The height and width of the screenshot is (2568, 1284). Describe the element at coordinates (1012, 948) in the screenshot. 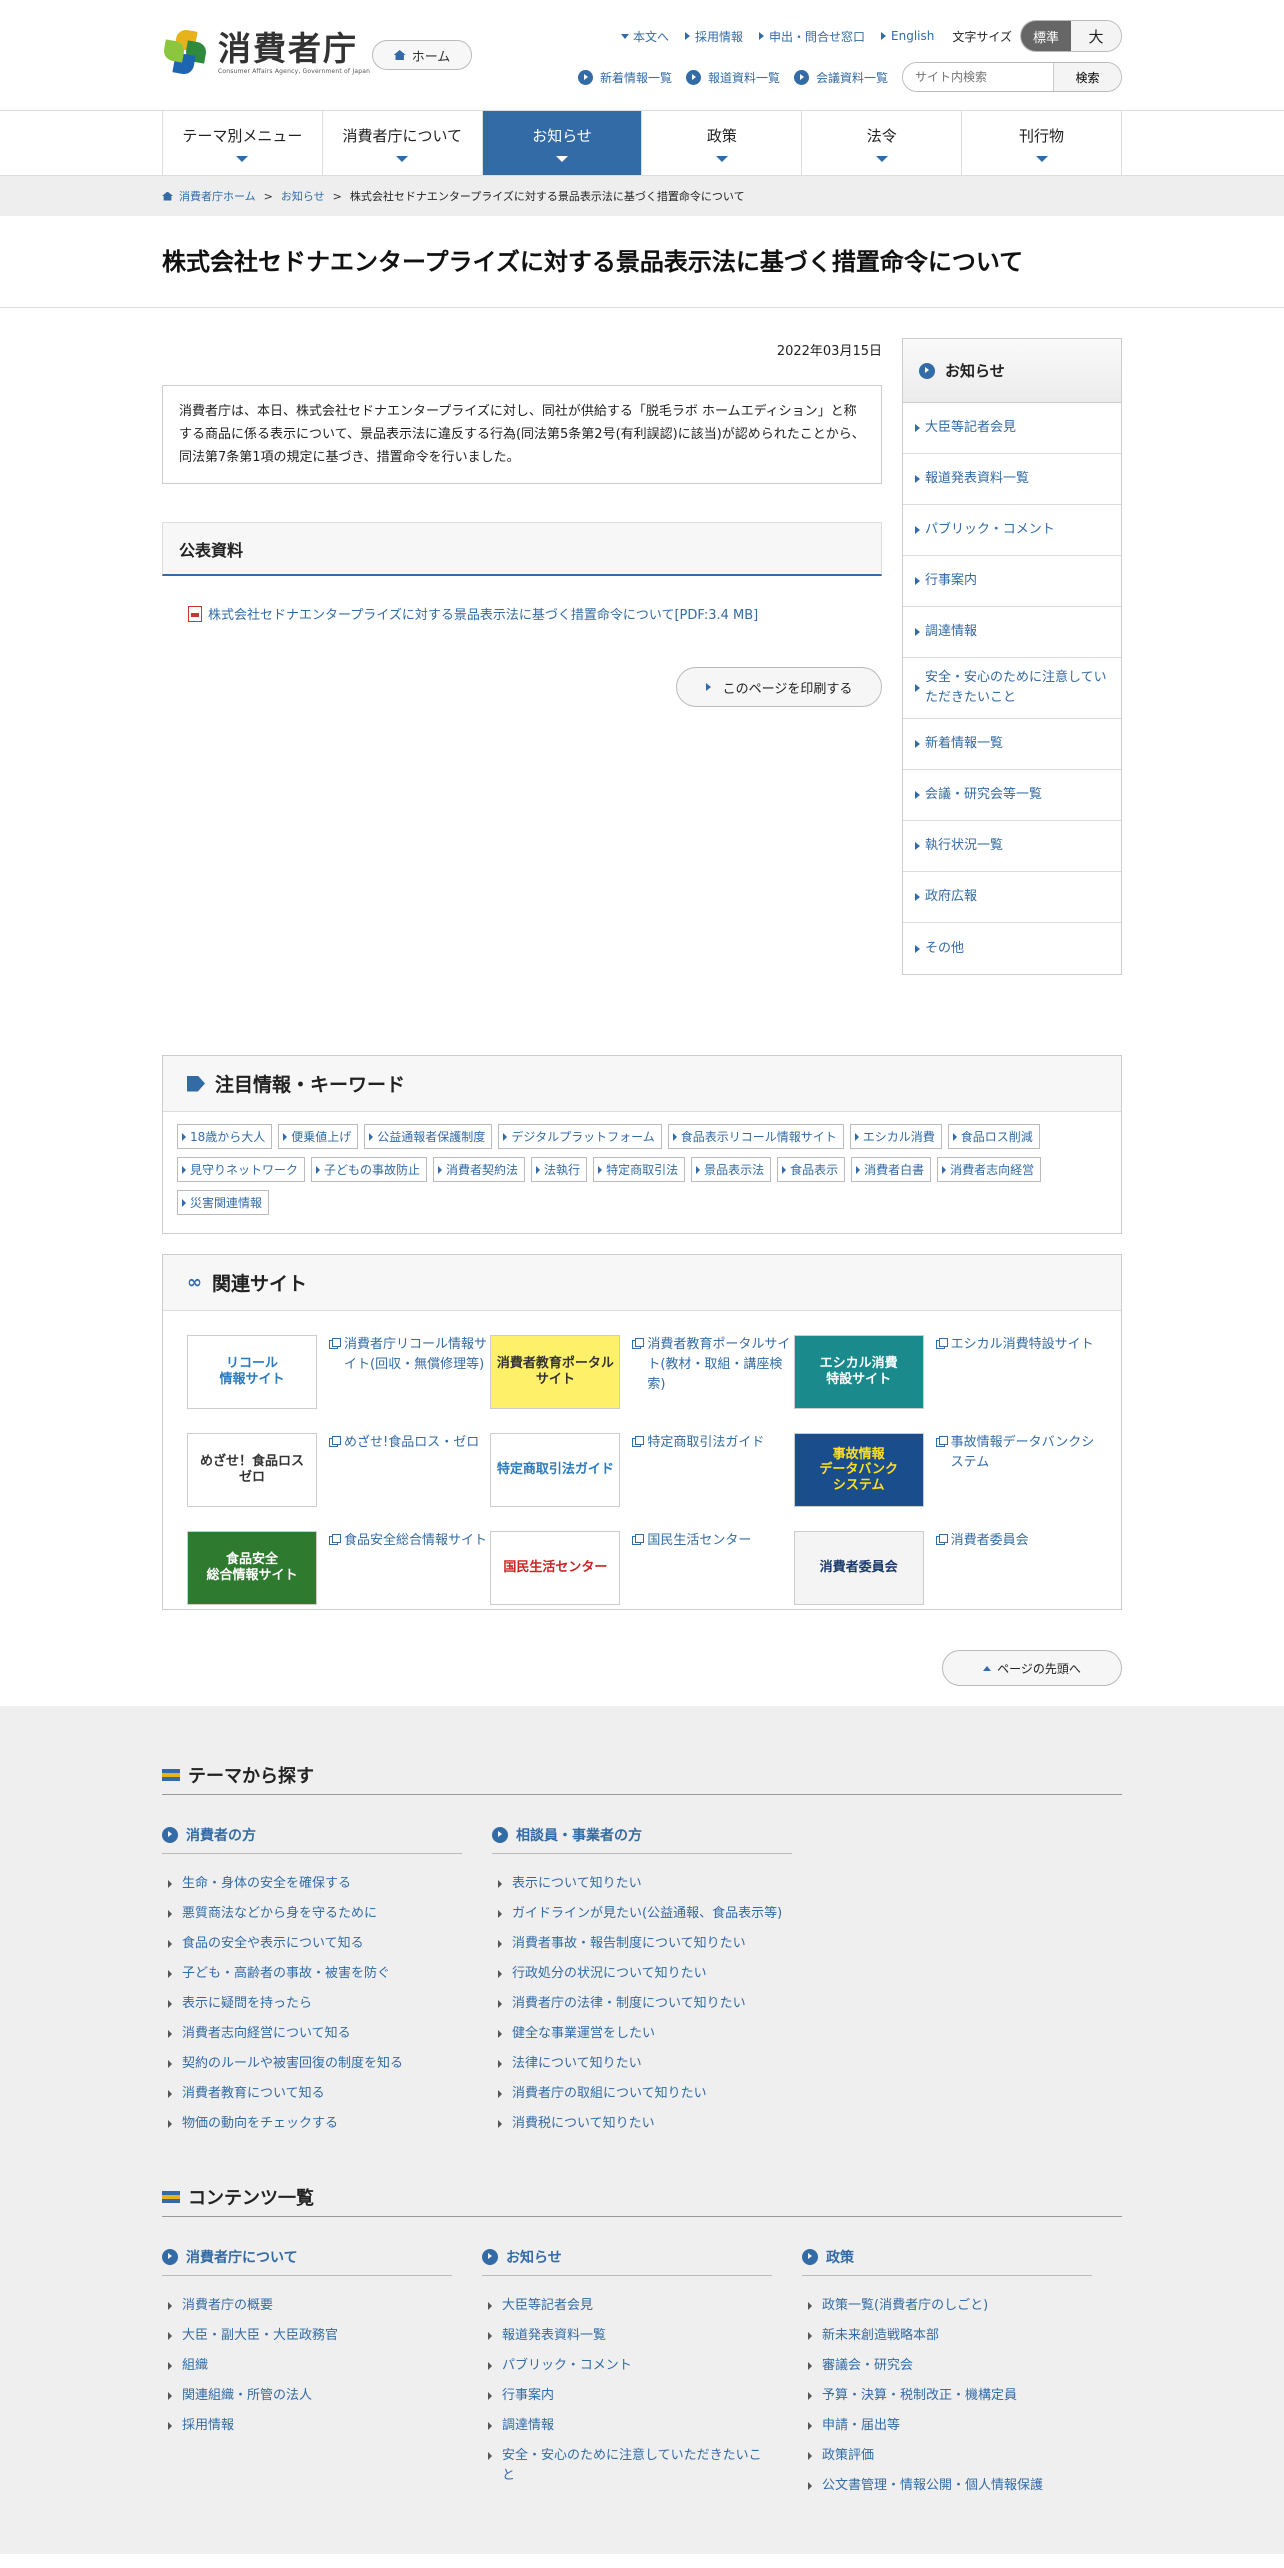

I see `sidebar-item-other: その他` at that location.